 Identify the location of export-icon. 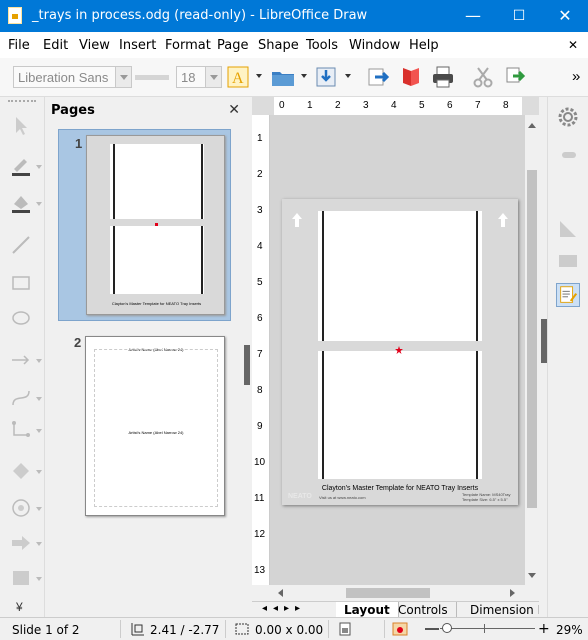
(379, 77).